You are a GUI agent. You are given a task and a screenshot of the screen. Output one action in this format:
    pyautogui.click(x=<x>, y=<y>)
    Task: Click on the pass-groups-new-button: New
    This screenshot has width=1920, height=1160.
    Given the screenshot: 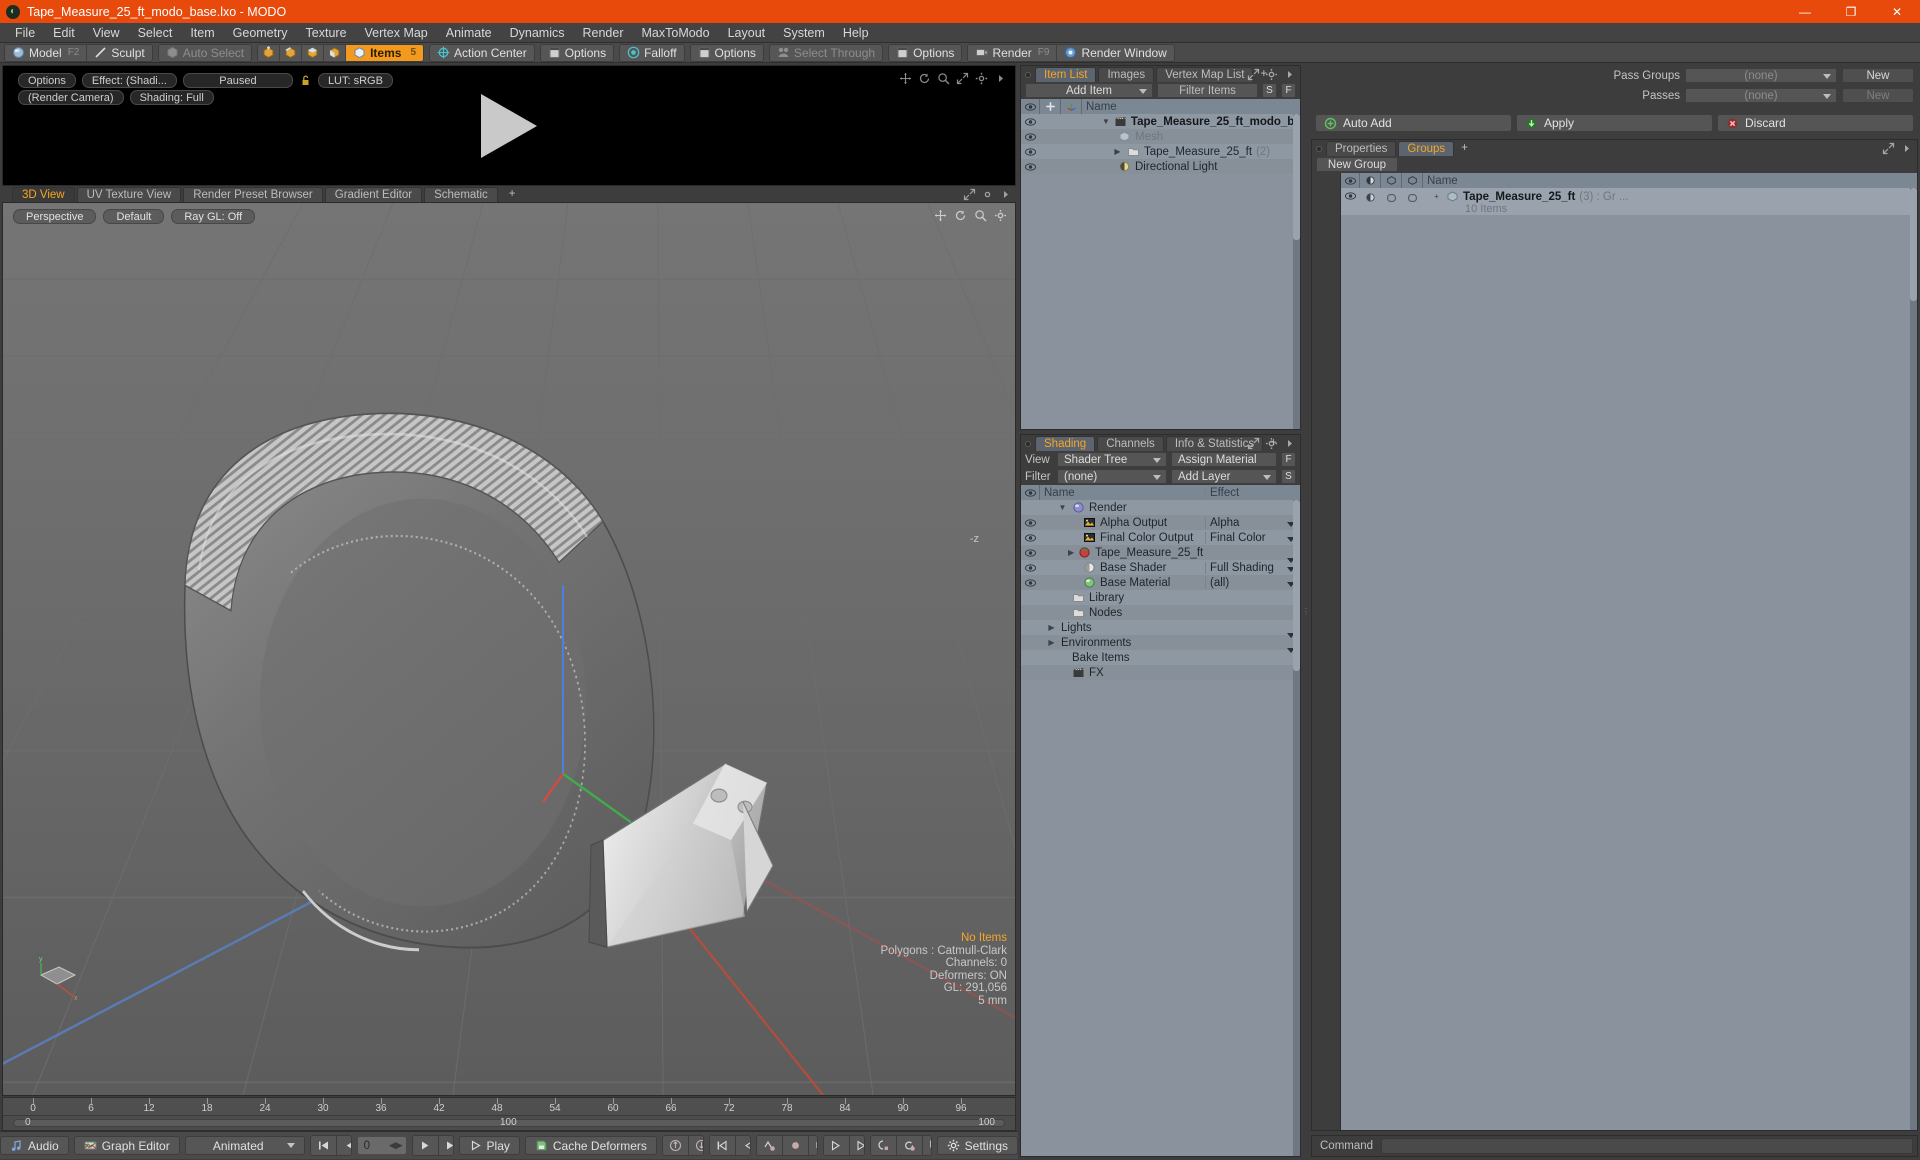 What is the action you would take?
    pyautogui.click(x=1878, y=75)
    